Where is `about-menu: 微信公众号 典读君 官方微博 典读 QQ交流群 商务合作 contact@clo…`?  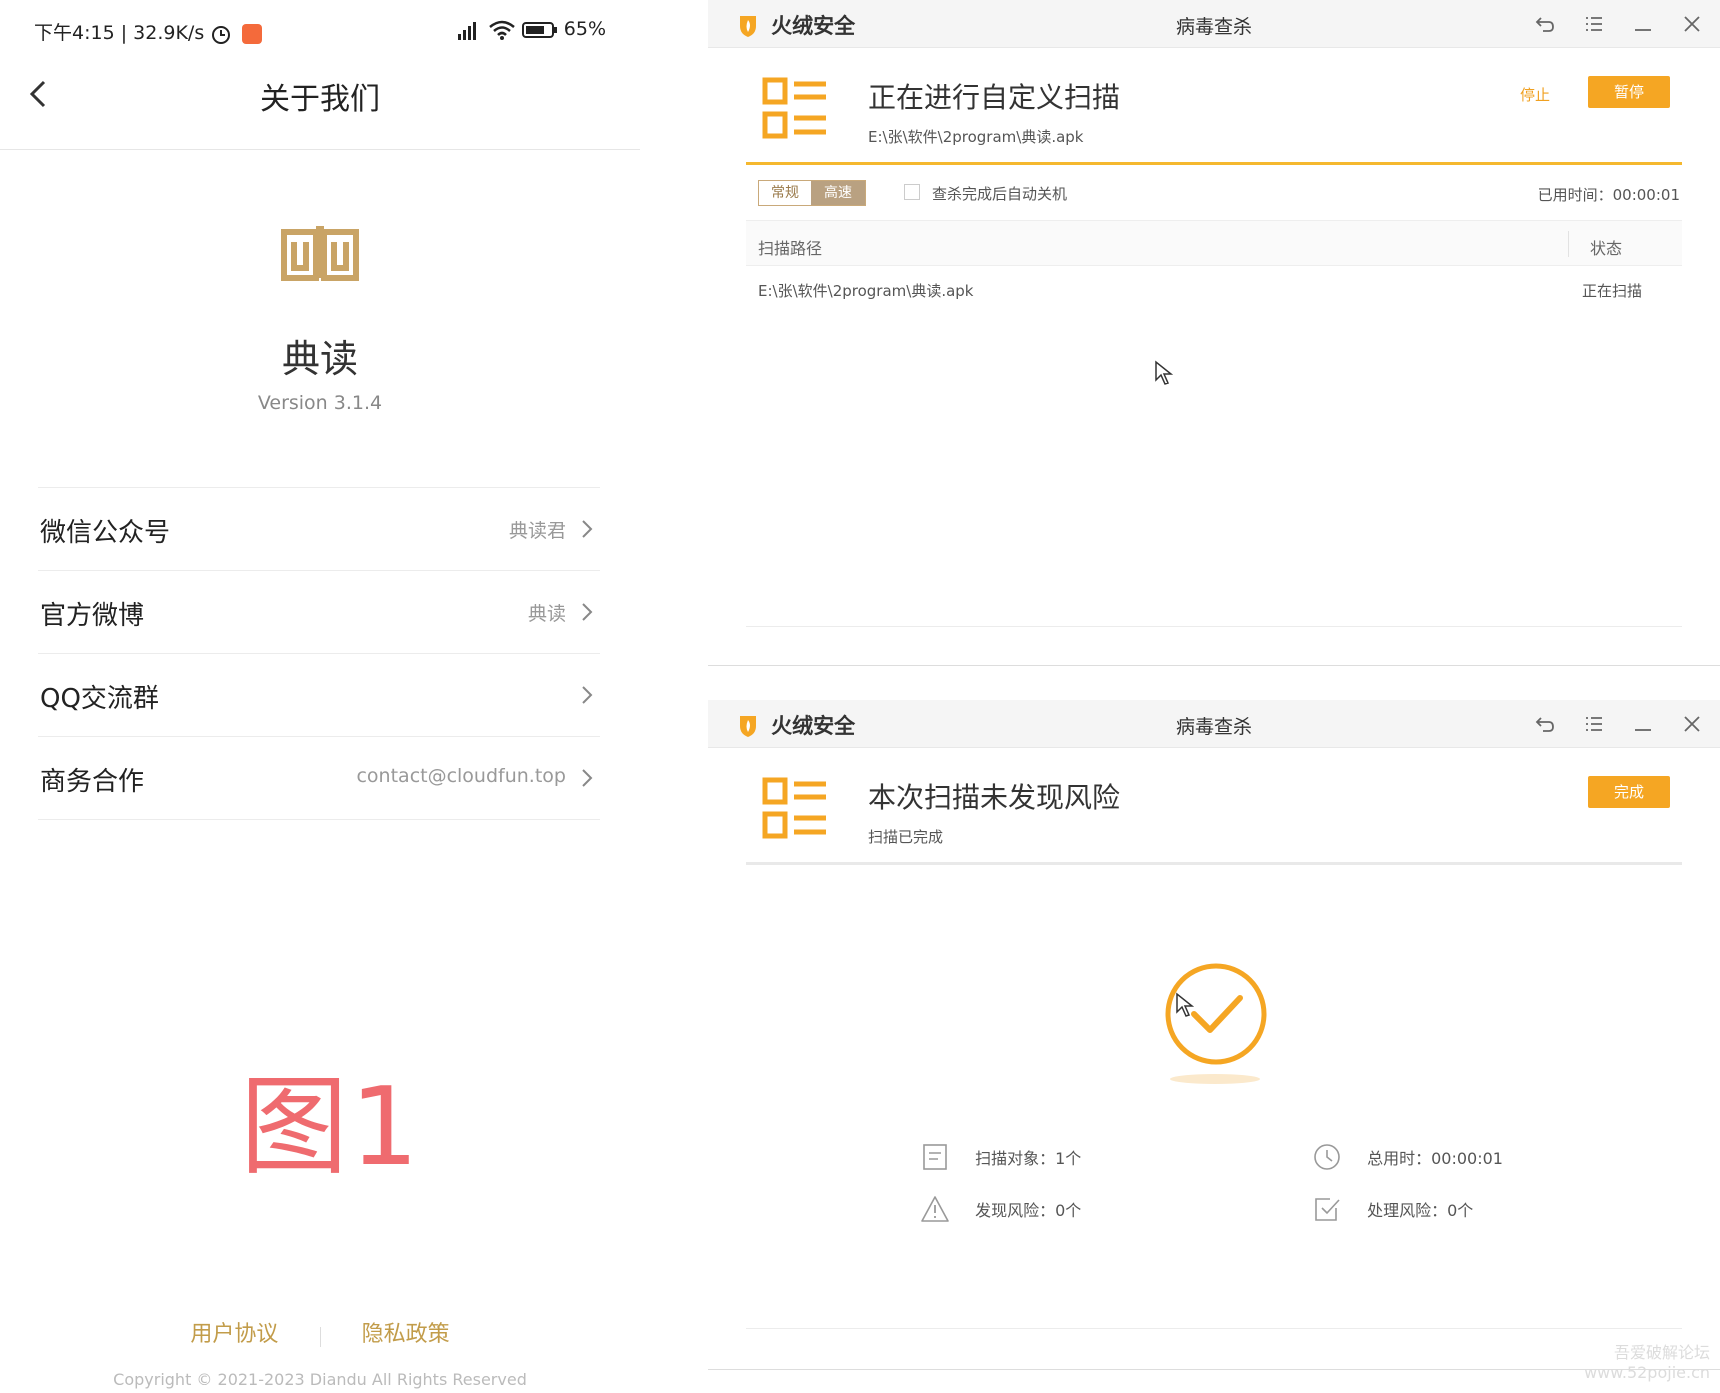
about-menu: 微信公众号 典读君 官方微博 典读 QQ交流群 商务合作 contact@clo… is located at coordinates (319, 653).